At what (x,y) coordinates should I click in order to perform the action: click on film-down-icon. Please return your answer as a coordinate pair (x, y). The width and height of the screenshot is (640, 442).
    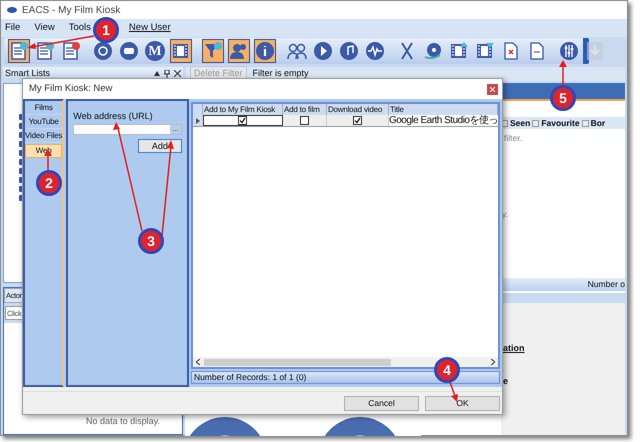
    Looking at the image, I should click on (485, 51).